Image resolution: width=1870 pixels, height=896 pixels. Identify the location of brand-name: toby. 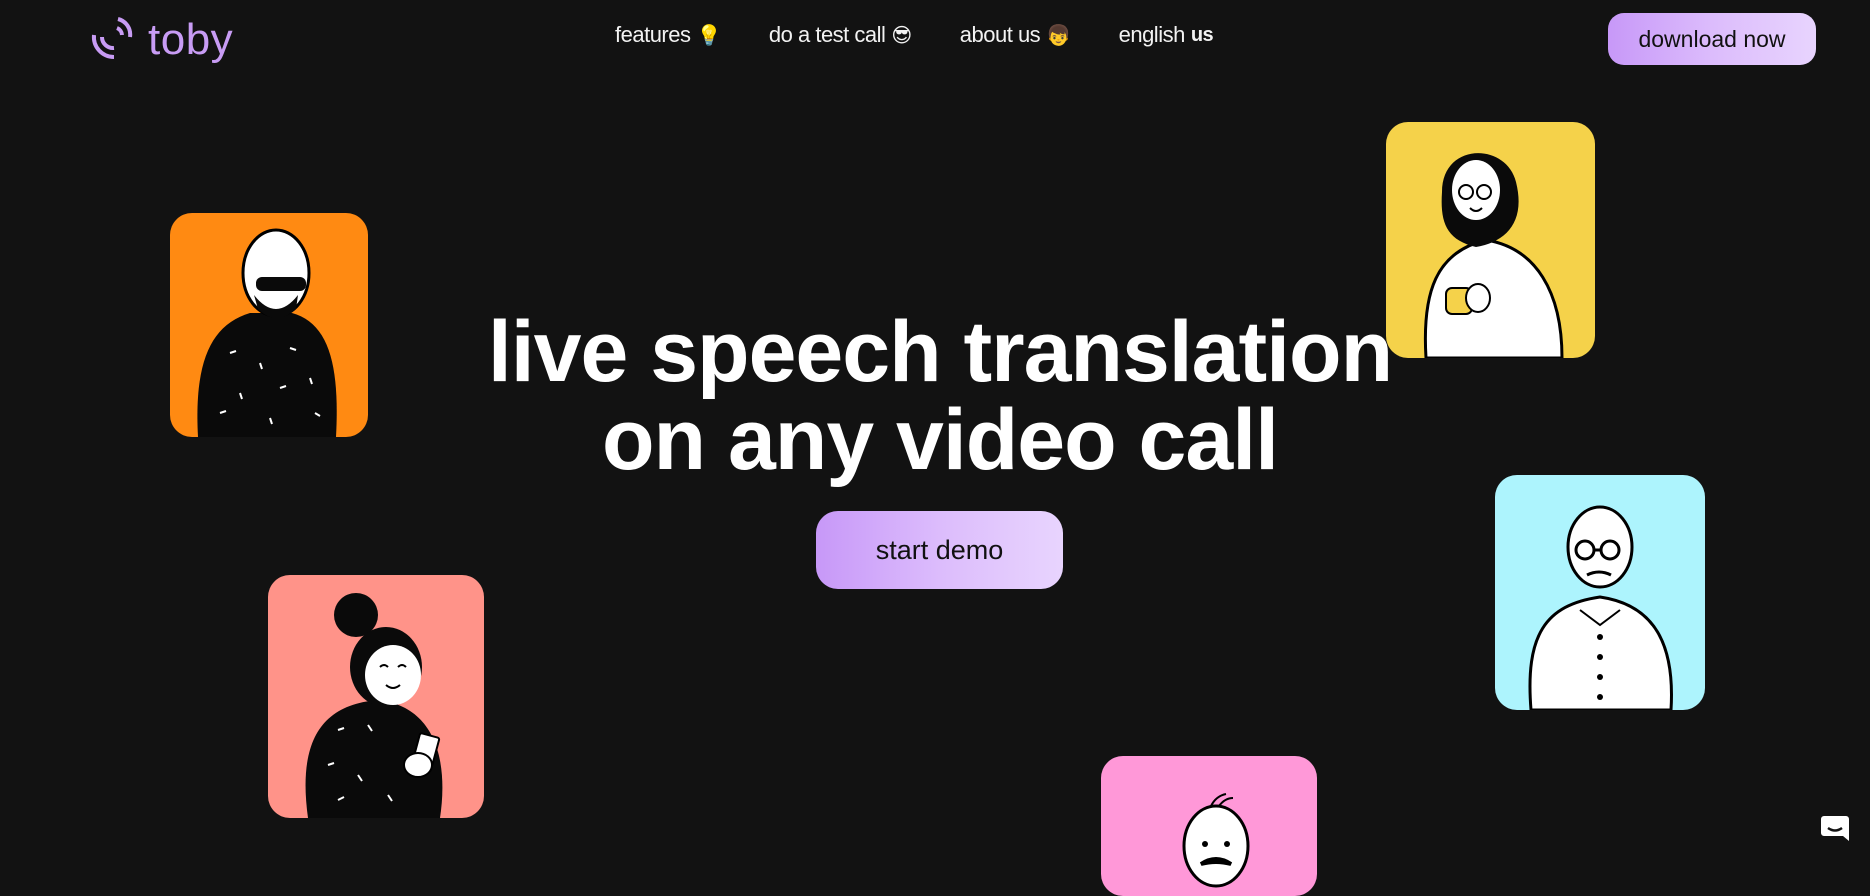
(191, 39).